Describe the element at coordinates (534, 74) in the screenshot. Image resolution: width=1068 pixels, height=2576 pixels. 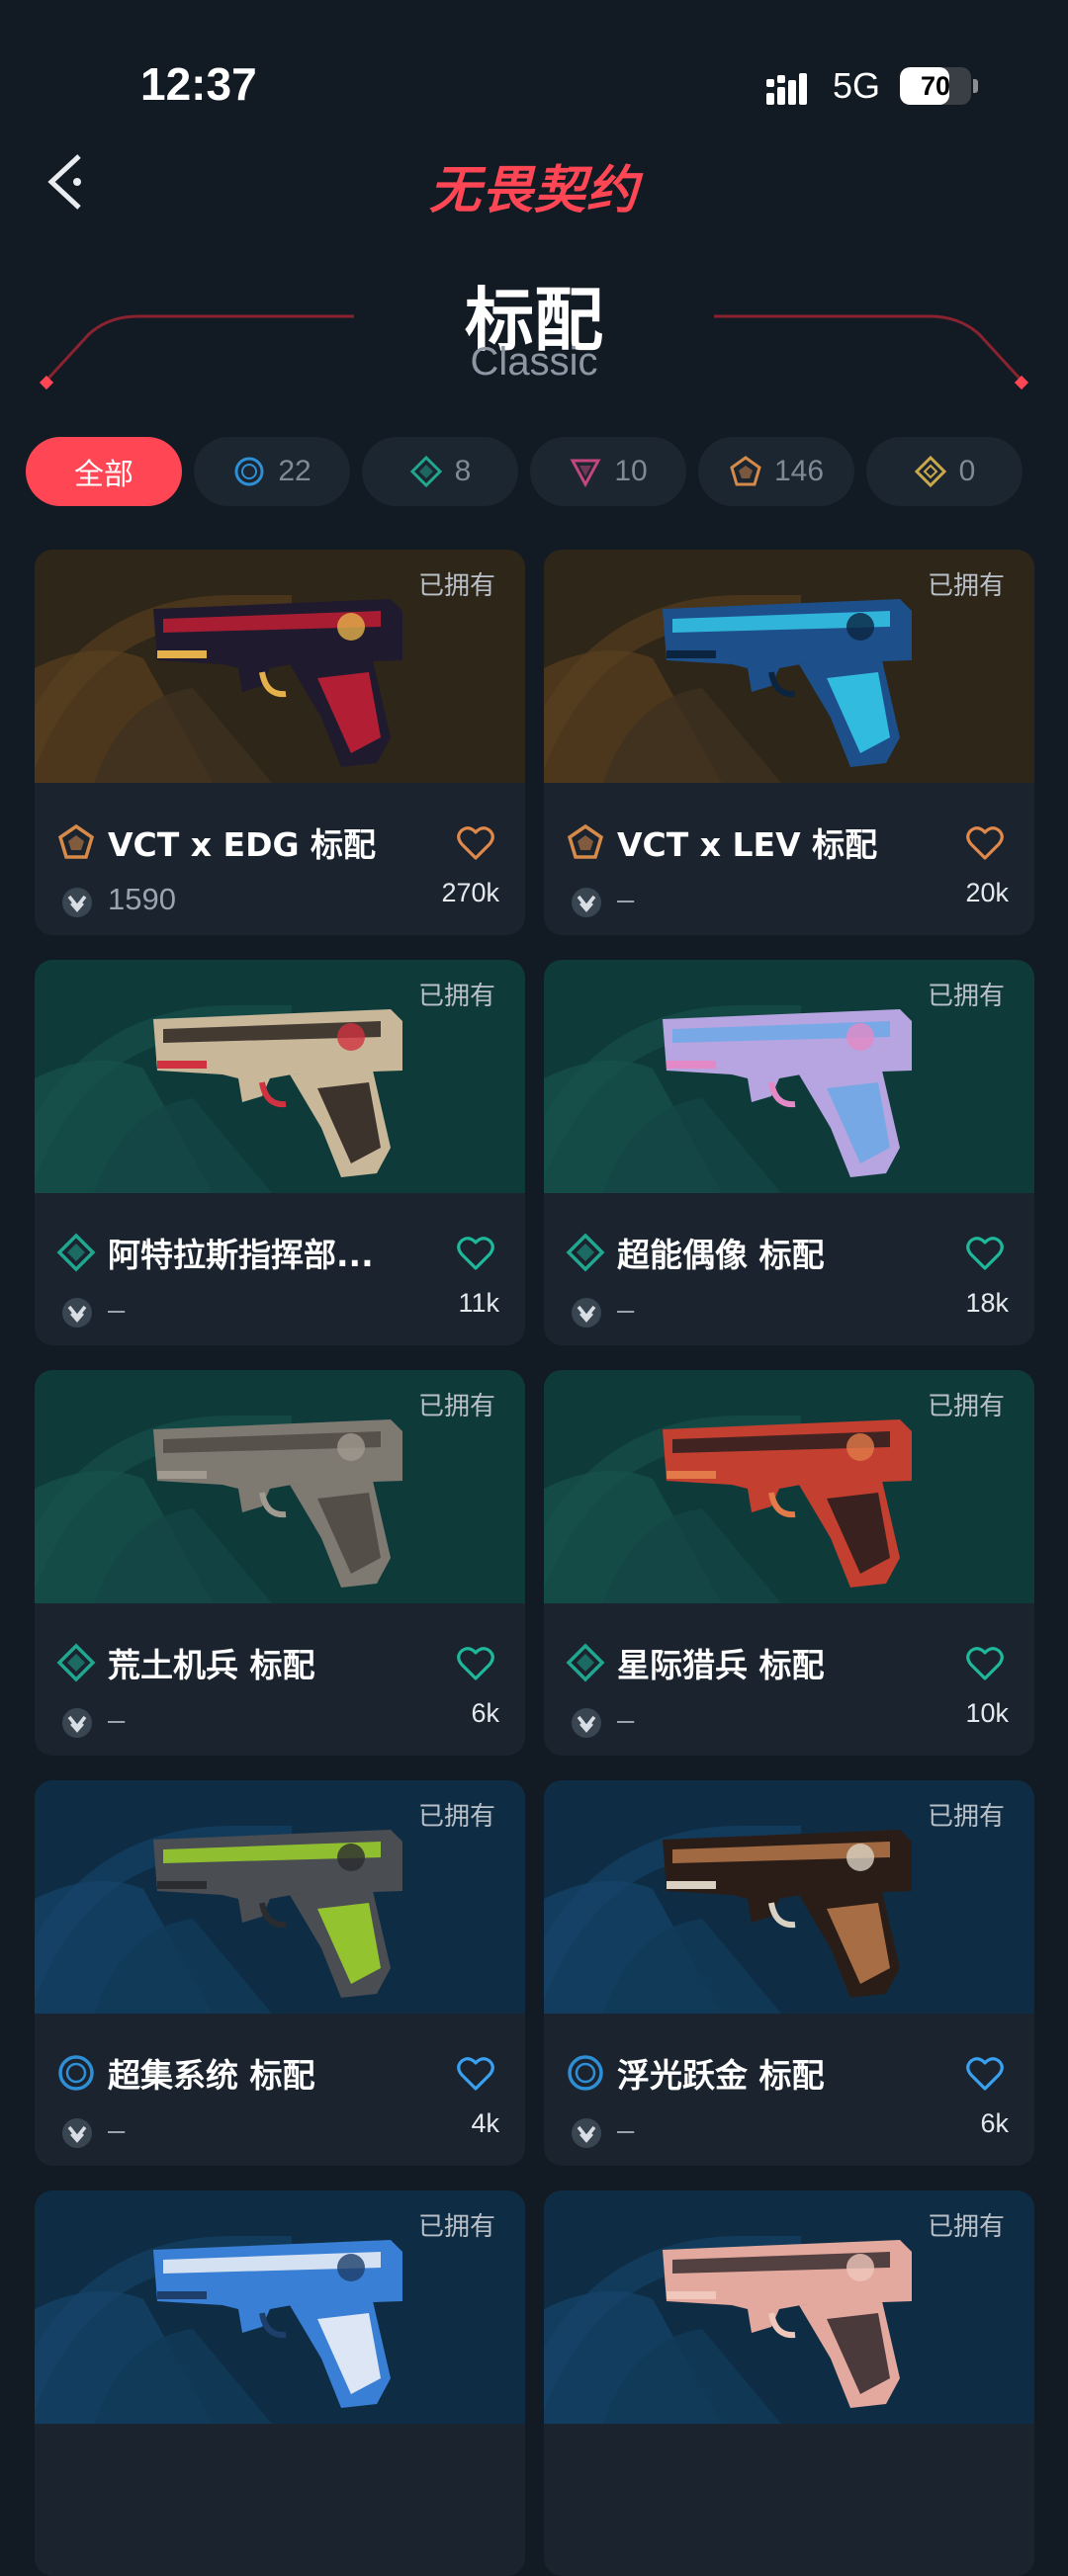
I see `status-bar: 12:37 5G 70` at that location.